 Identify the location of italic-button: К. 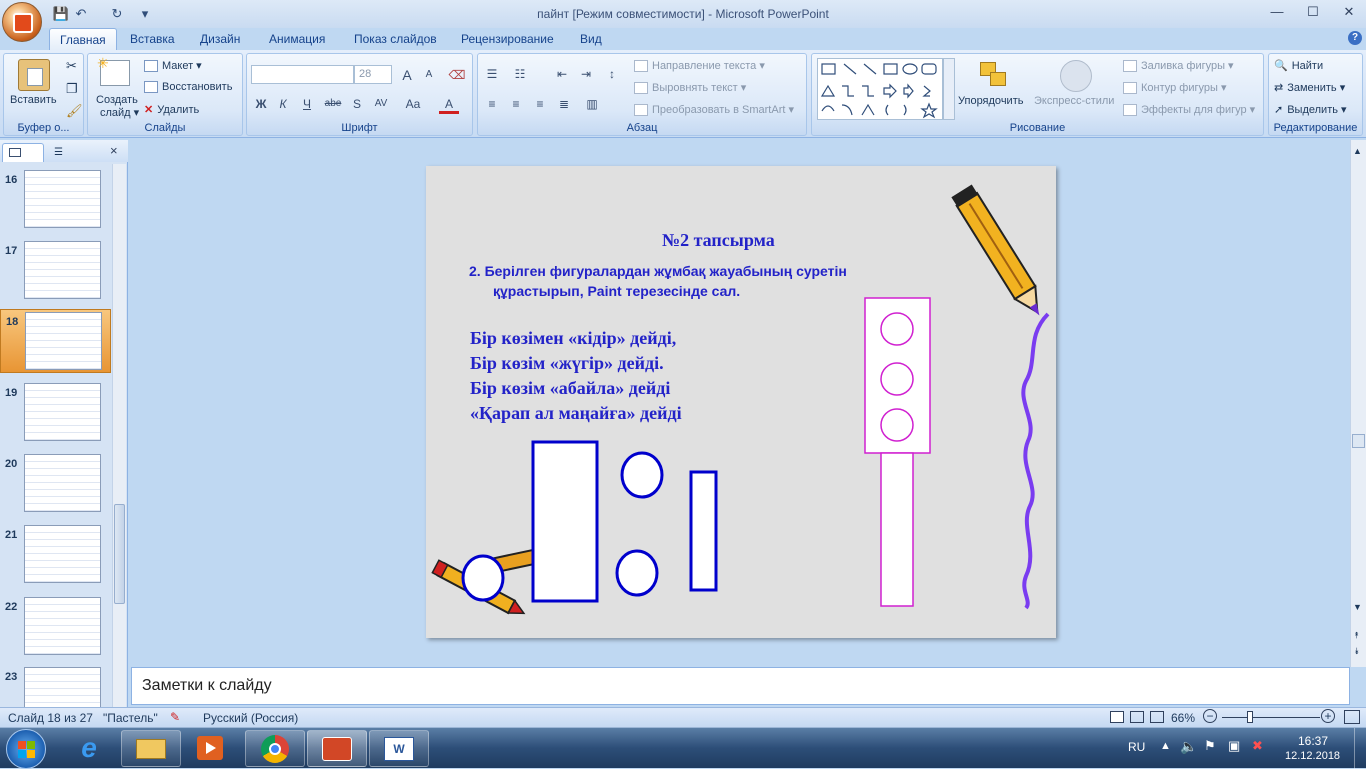
(283, 104).